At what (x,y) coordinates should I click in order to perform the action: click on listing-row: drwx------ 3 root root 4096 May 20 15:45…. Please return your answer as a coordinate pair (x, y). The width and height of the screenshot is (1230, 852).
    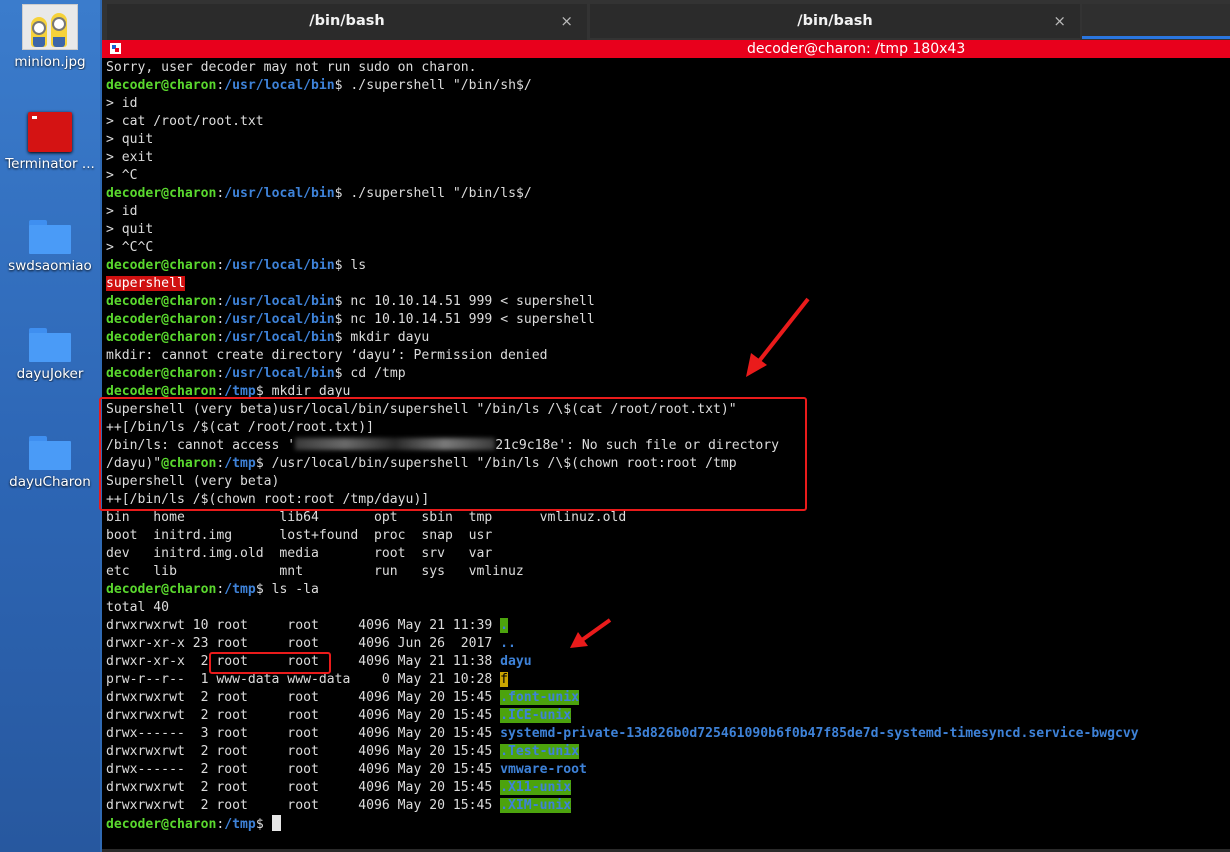
    Looking at the image, I should click on (666, 734).